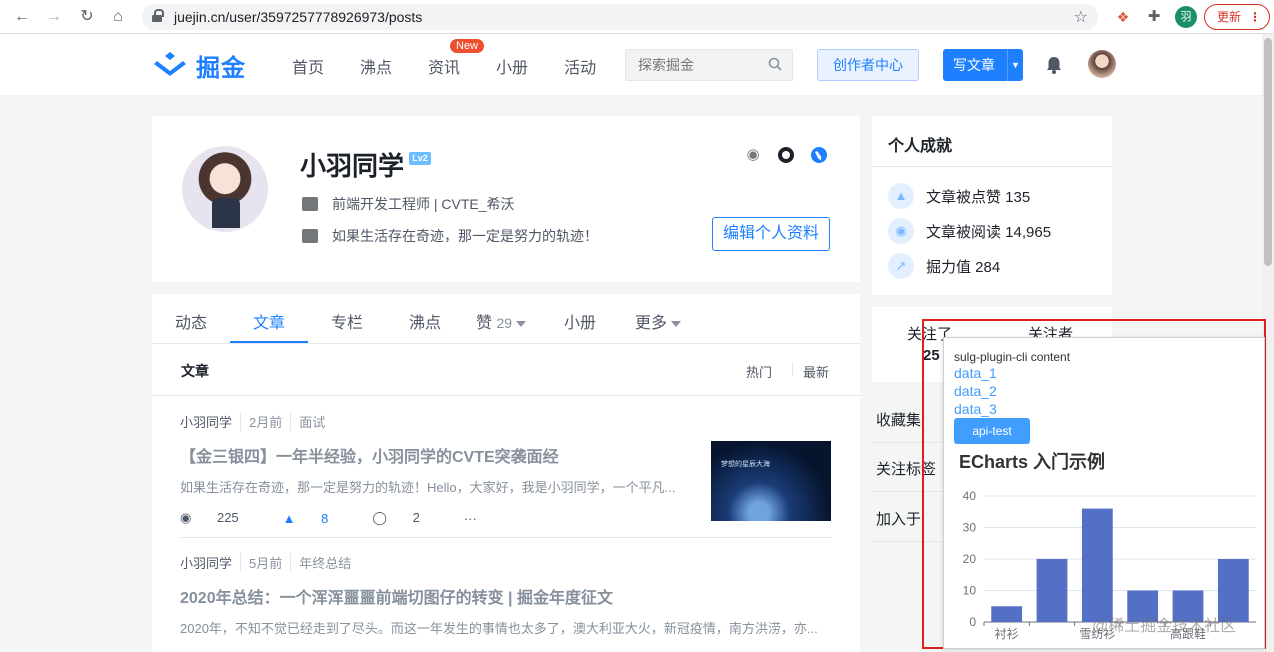 This screenshot has width=1274, height=652. What do you see at coordinates (691, 65) in the screenshot?
I see `search-input` at bounding box center [691, 65].